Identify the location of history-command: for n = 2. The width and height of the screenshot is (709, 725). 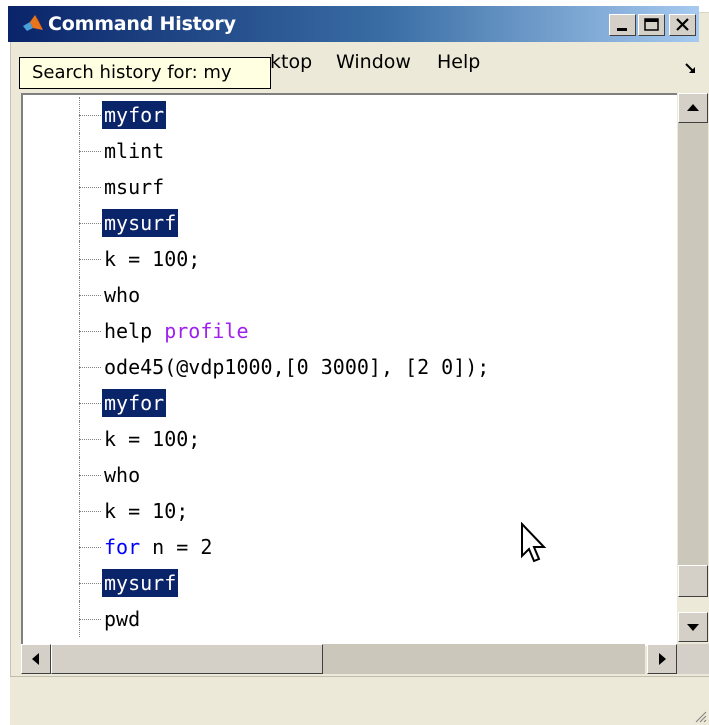
(158, 547).